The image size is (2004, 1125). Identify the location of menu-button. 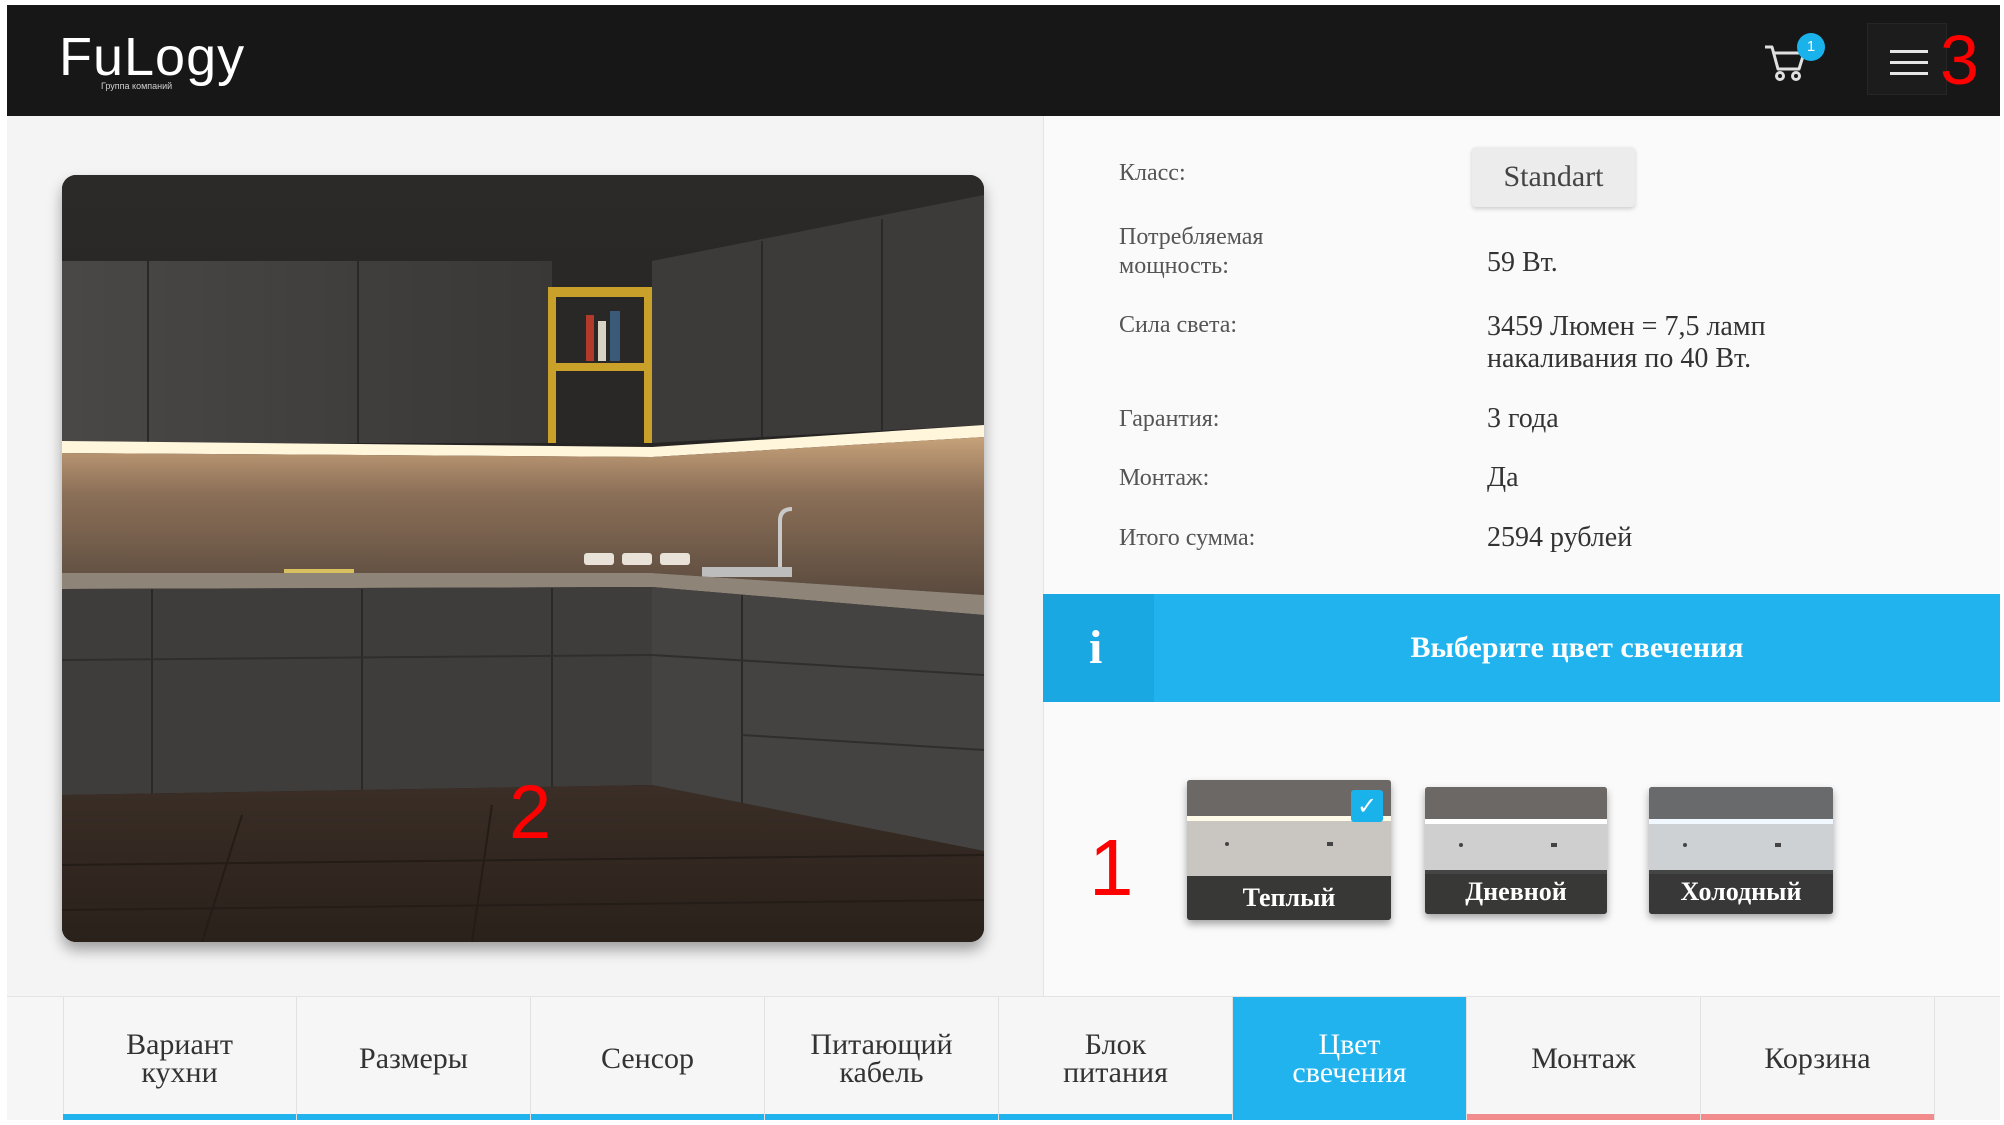
(1907, 59).